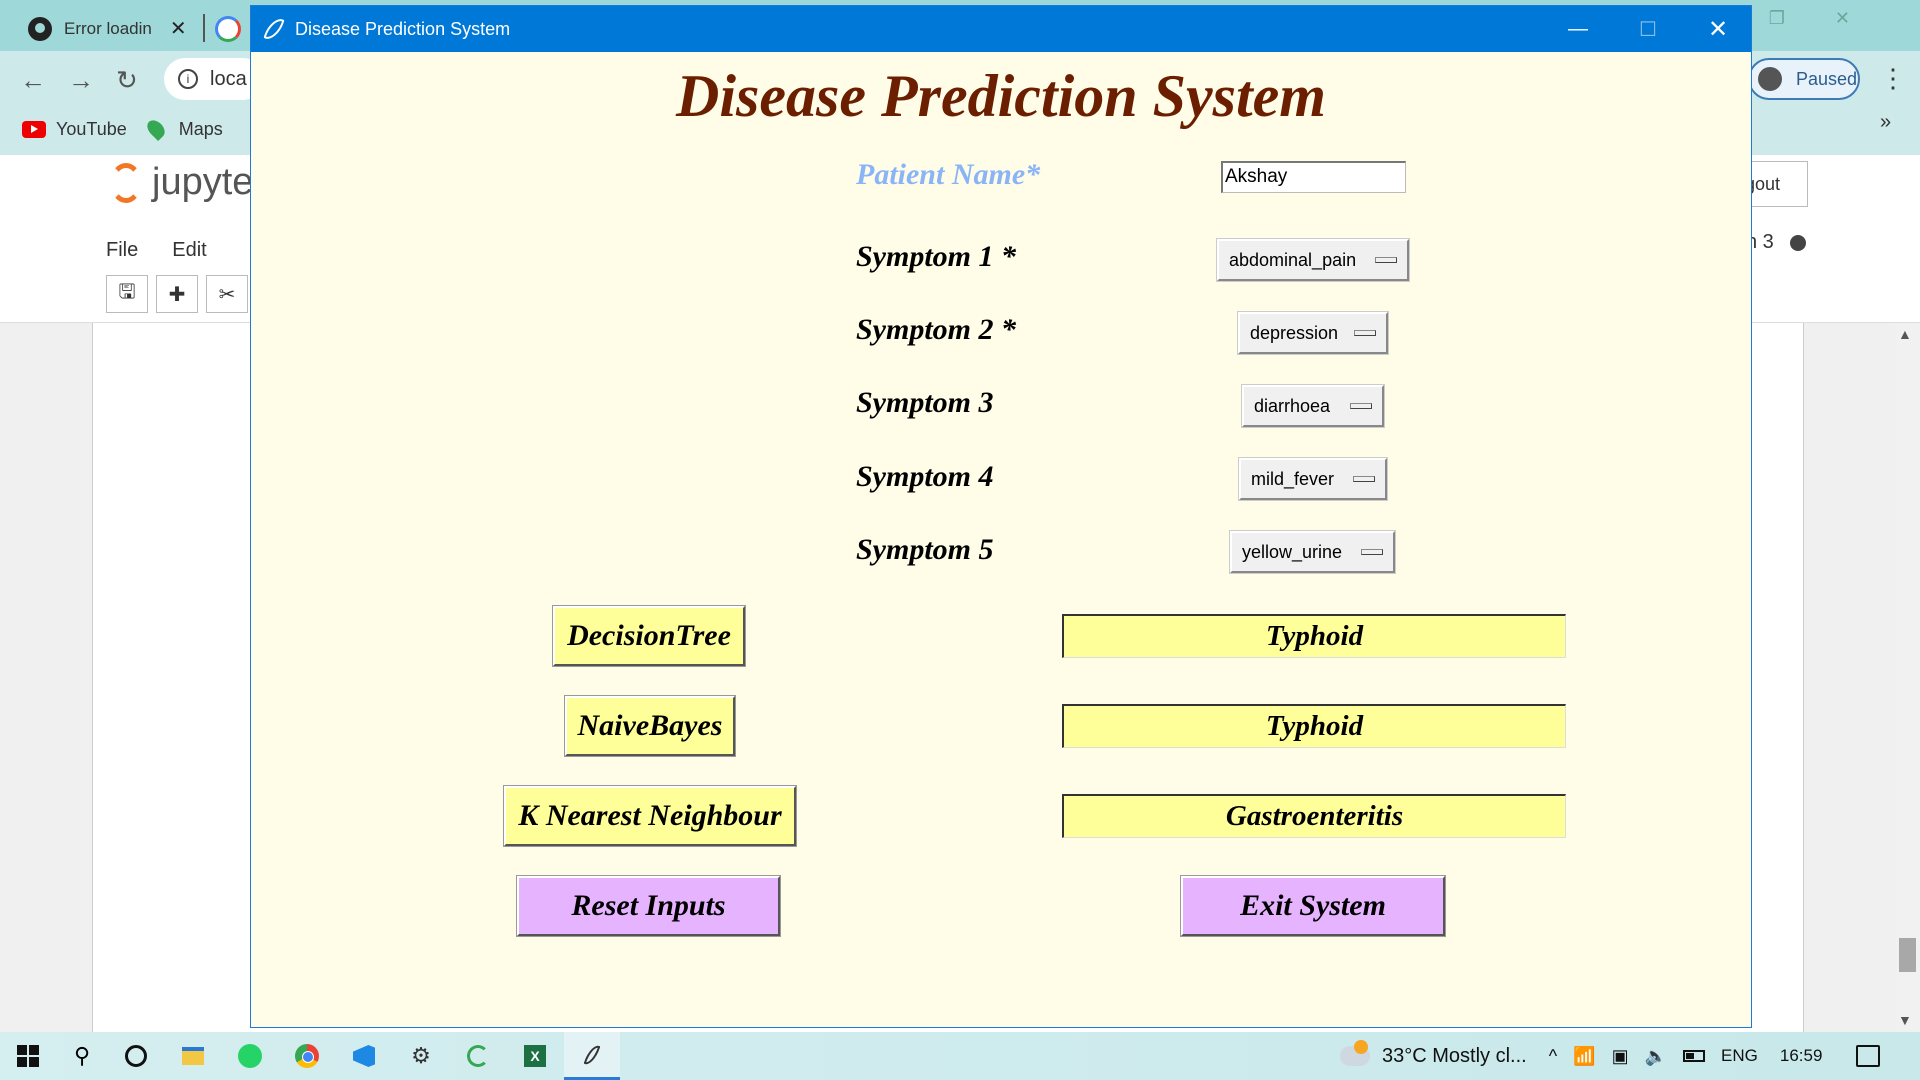  What do you see at coordinates (136, 1056) in the screenshot?
I see `cortana-icon` at bounding box center [136, 1056].